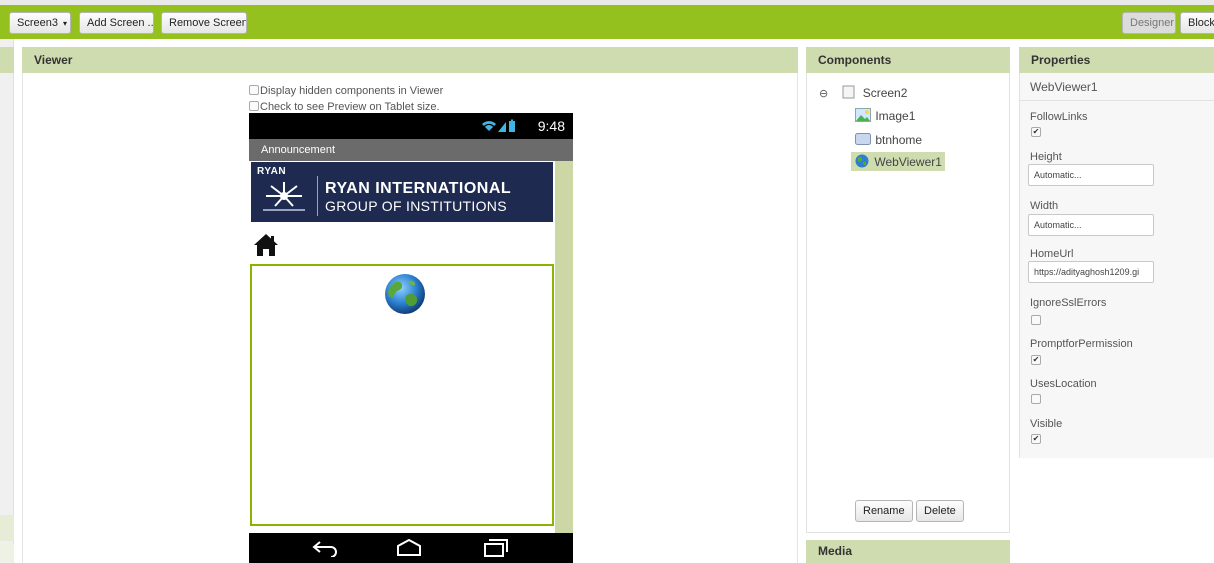  What do you see at coordinates (862, 161) in the screenshot?
I see `webviewer-icon` at bounding box center [862, 161].